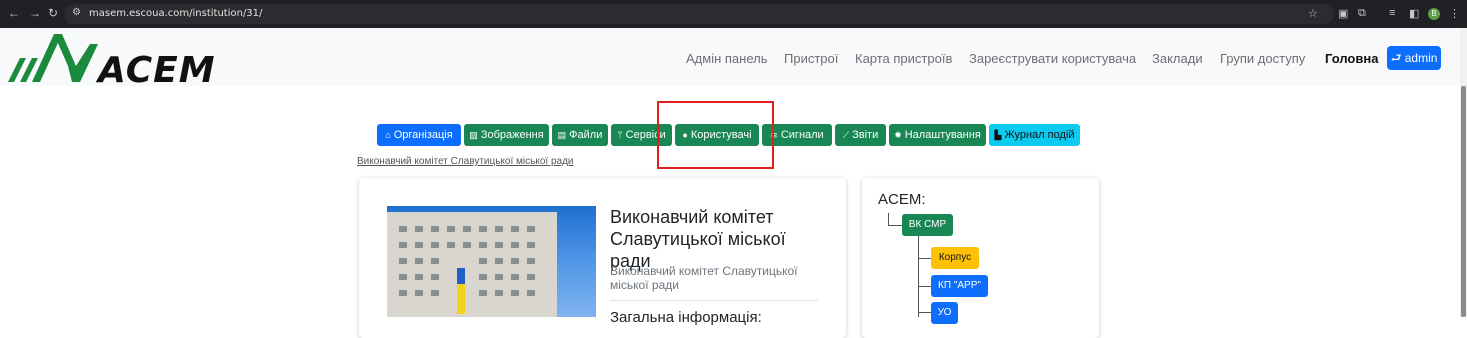  I want to click on tree-title: ACEM:, so click(902, 199).